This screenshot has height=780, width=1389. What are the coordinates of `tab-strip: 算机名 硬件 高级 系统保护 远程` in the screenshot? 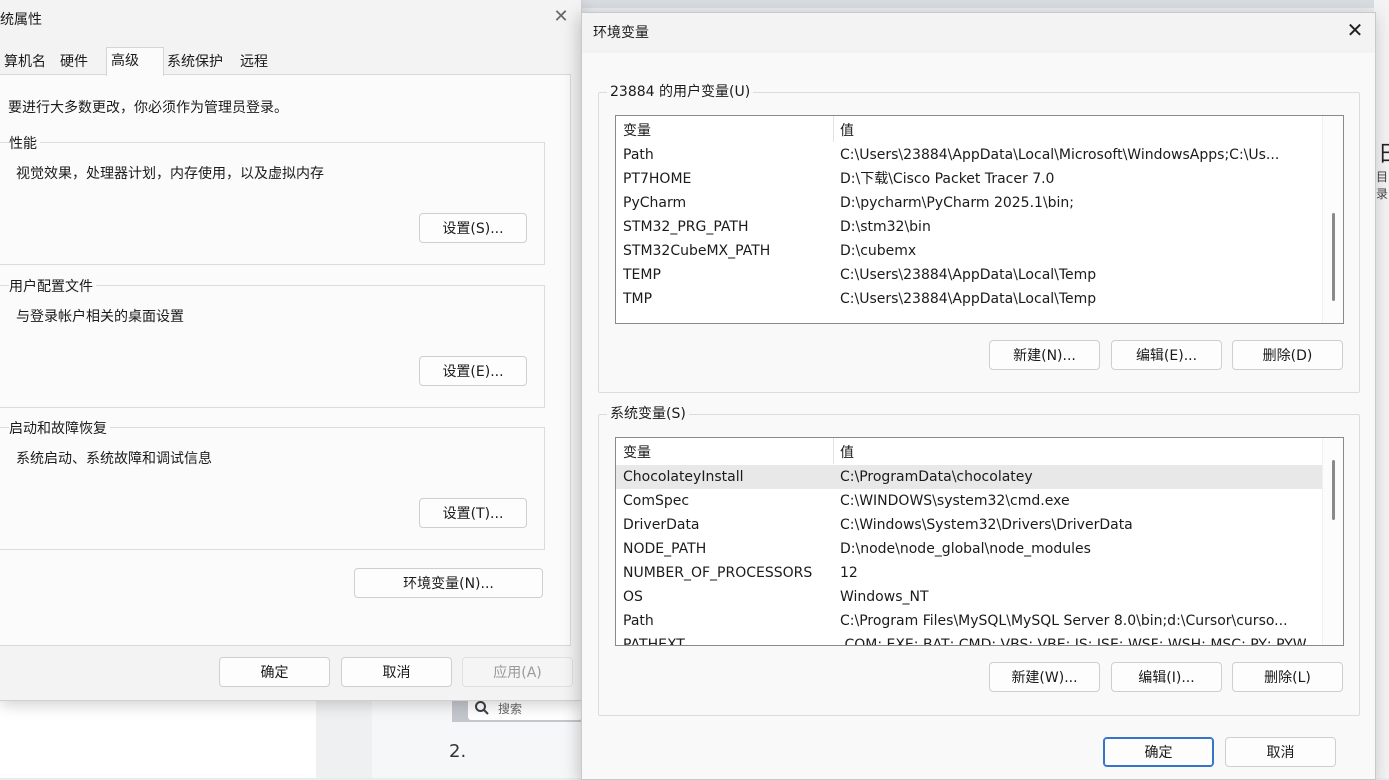 It's located at (290, 61).